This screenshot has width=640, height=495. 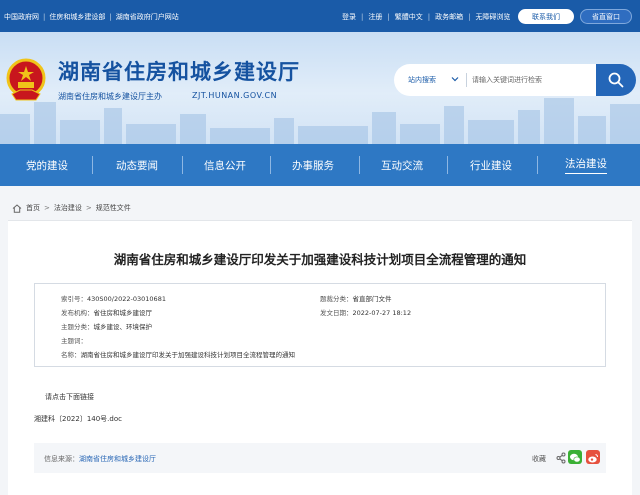 I want to click on breadcrumb: 首页 > 法治建设 > 规范性文件, so click(x=71, y=208).